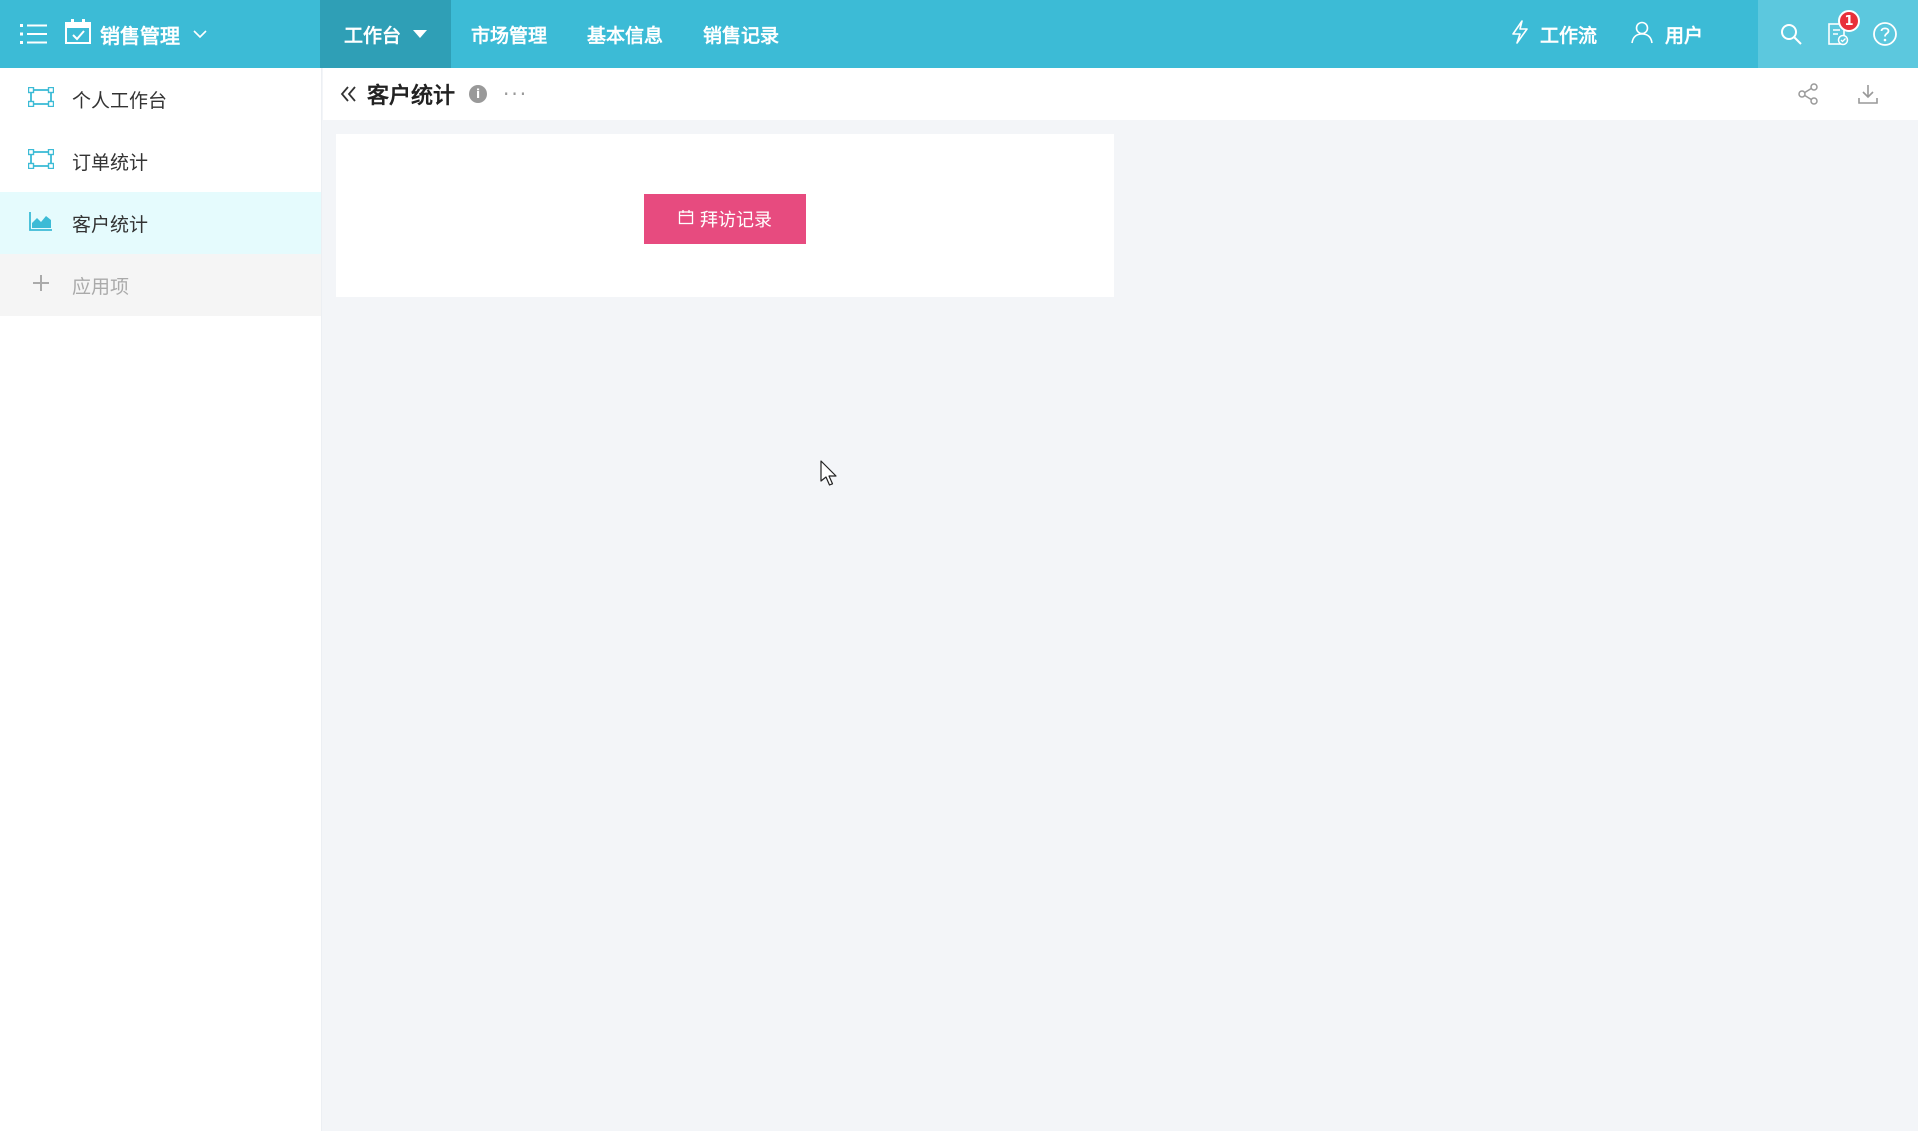 This screenshot has width=1918, height=1131. I want to click on content-header: 客户统计 i ···, so click(1120, 94).